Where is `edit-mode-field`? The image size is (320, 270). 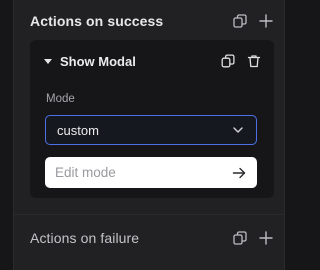
edit-mode-field is located at coordinates (151, 172).